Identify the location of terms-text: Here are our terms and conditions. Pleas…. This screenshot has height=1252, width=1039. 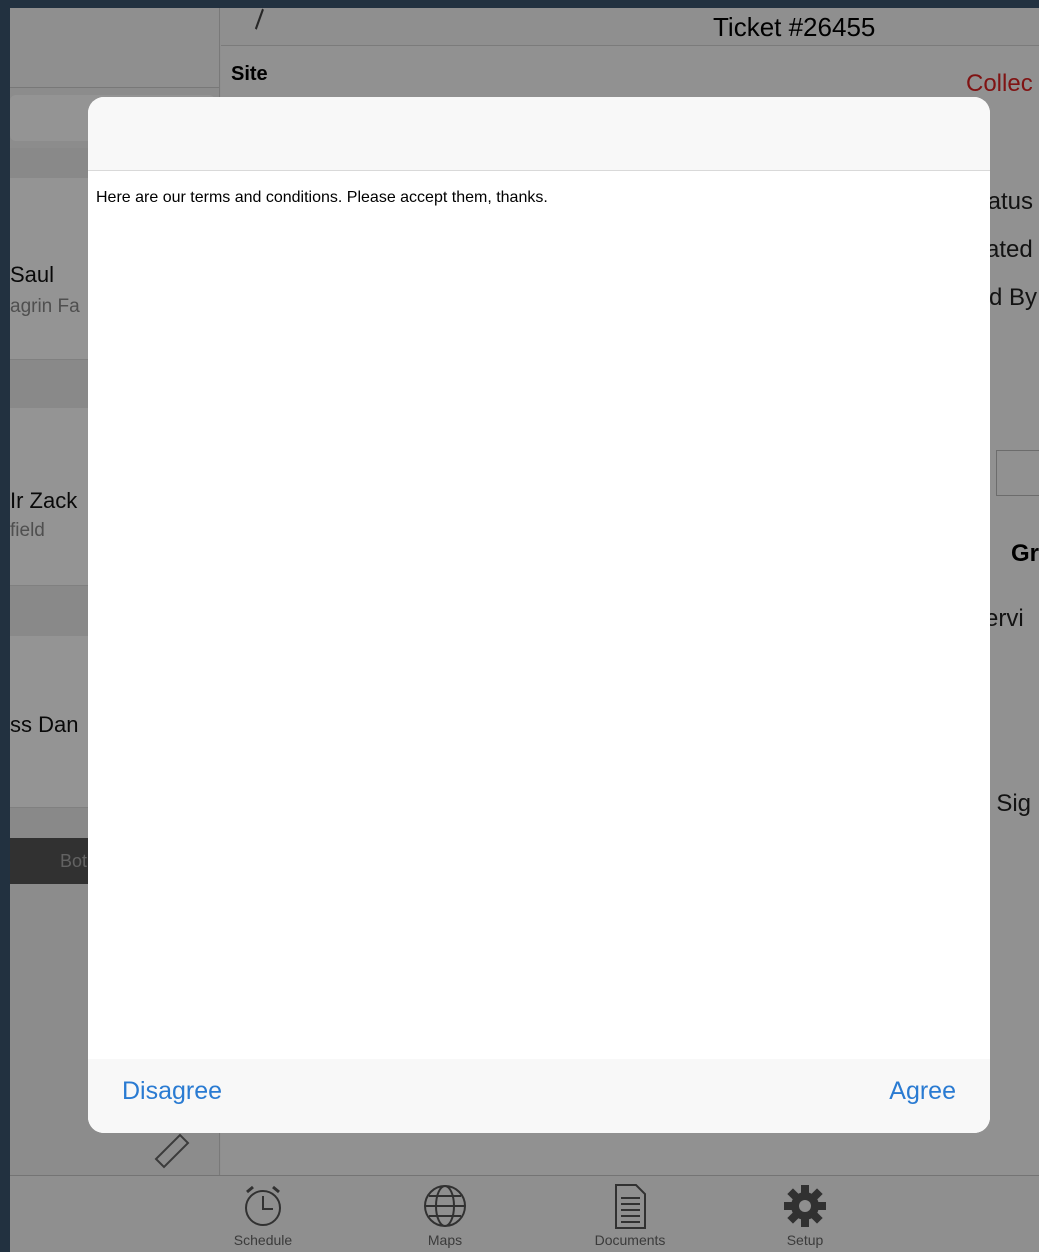
(322, 197).